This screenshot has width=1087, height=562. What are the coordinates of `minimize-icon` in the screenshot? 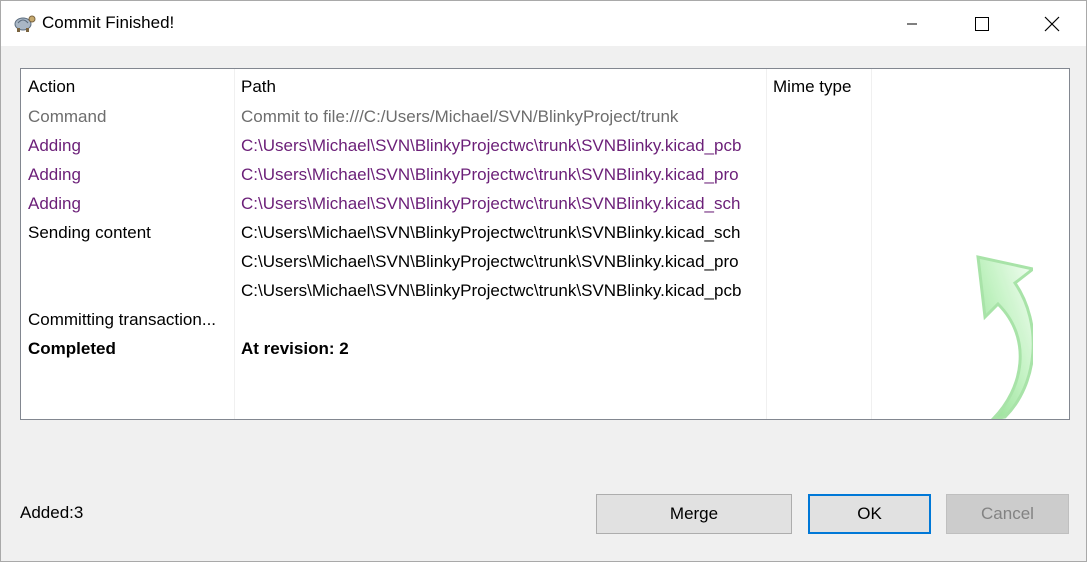 It's located at (912, 23).